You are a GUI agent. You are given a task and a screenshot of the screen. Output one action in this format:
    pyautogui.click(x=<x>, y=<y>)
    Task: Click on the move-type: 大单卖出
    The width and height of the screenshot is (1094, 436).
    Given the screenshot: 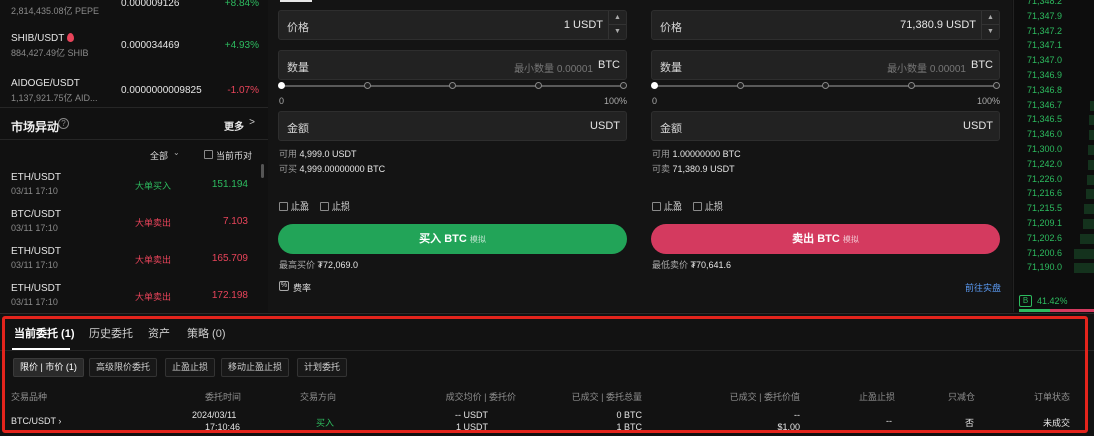 What is the action you would take?
    pyautogui.click(x=153, y=223)
    